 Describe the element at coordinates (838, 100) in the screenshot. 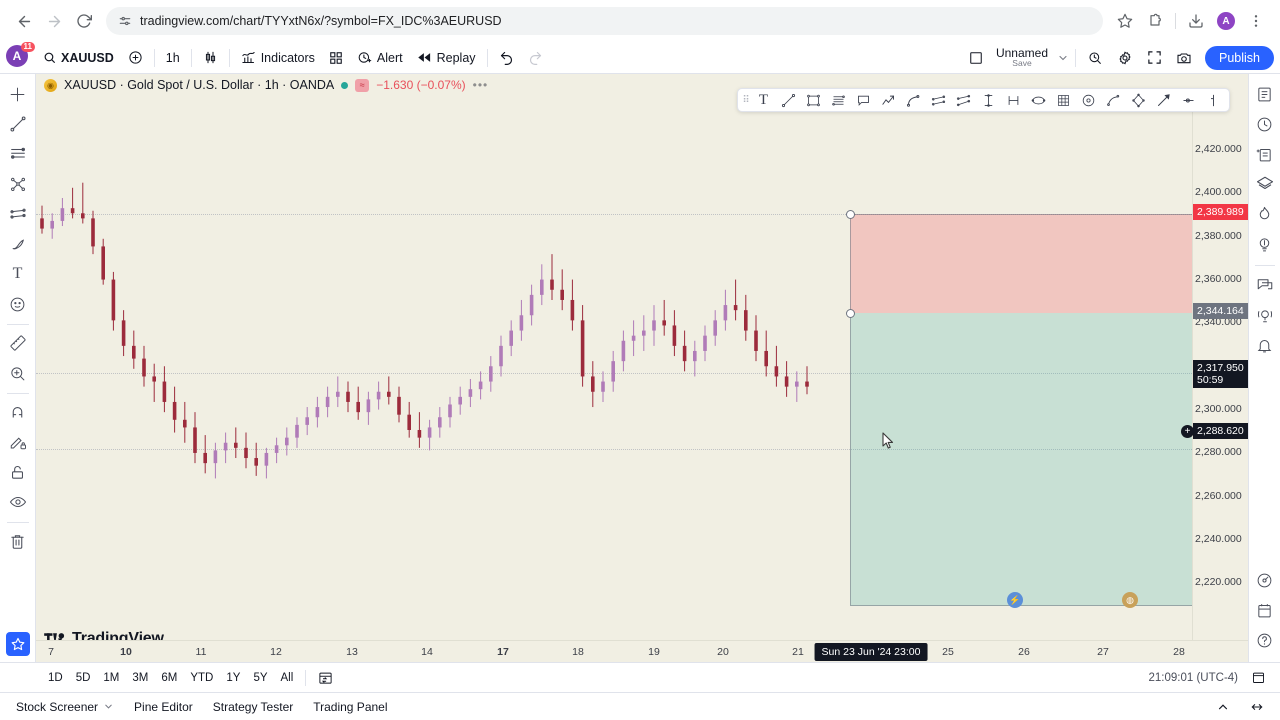

I see `stacked-lines-icon` at that location.